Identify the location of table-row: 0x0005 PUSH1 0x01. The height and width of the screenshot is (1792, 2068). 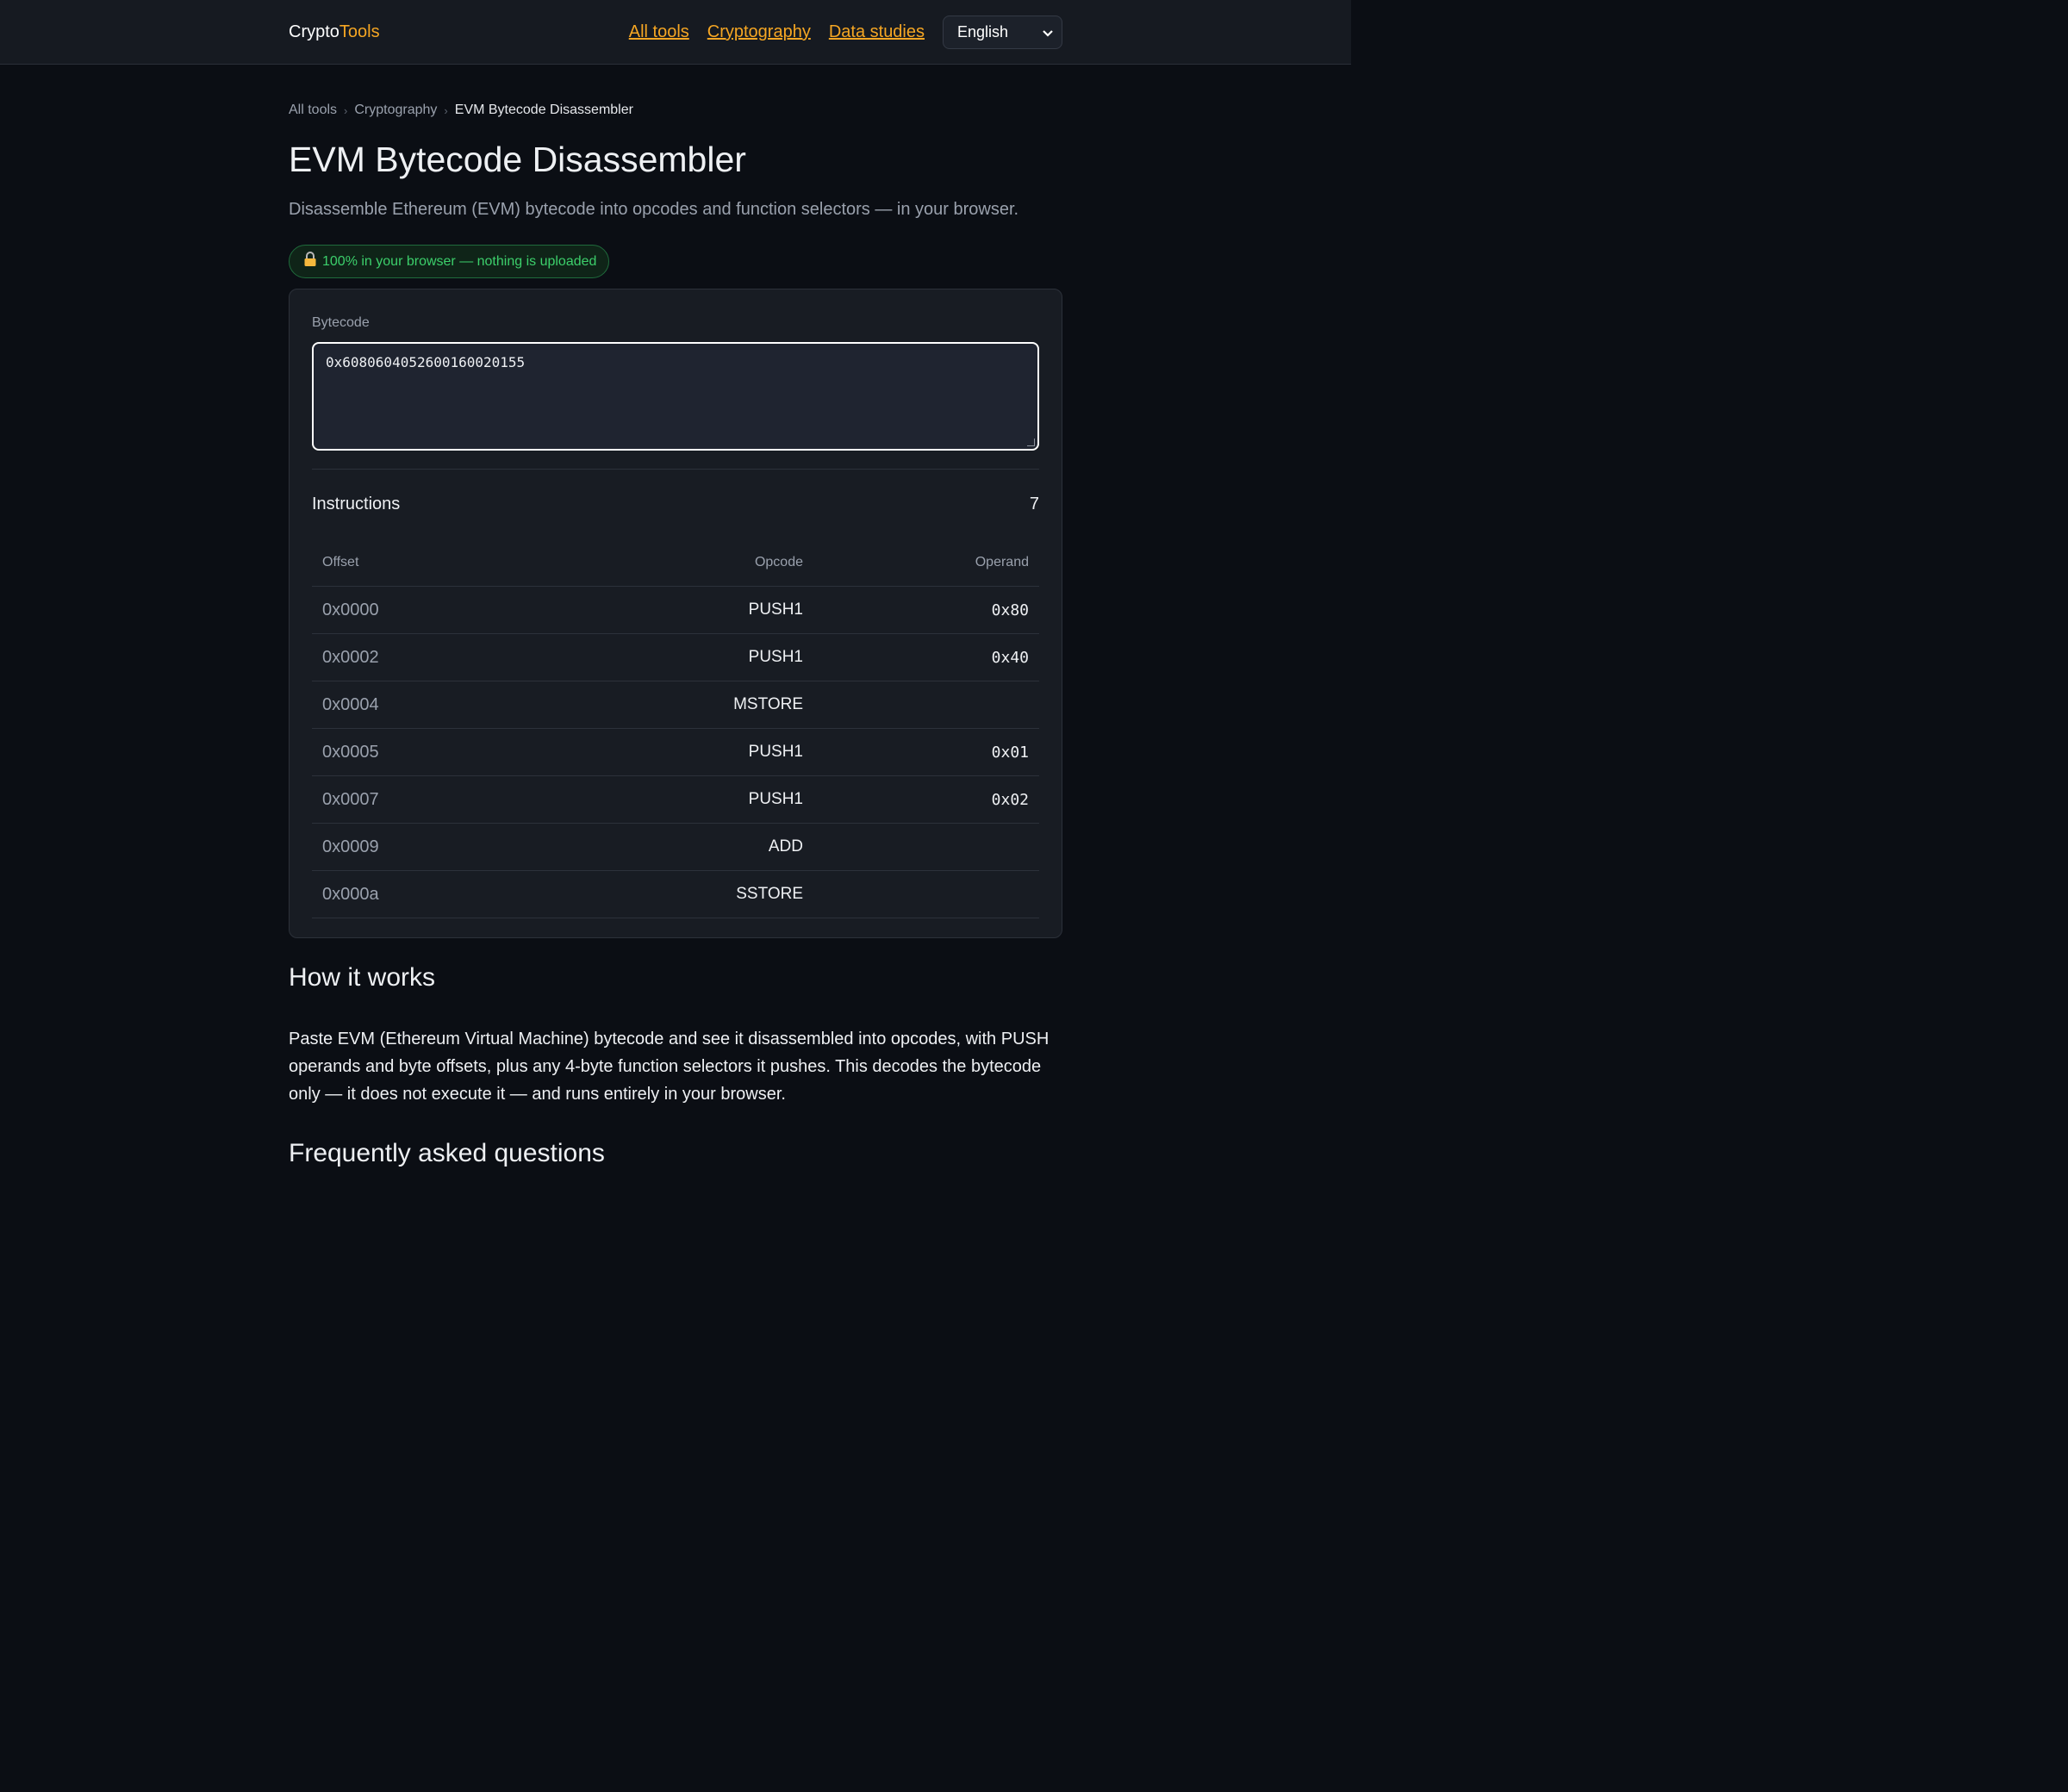
(675, 753).